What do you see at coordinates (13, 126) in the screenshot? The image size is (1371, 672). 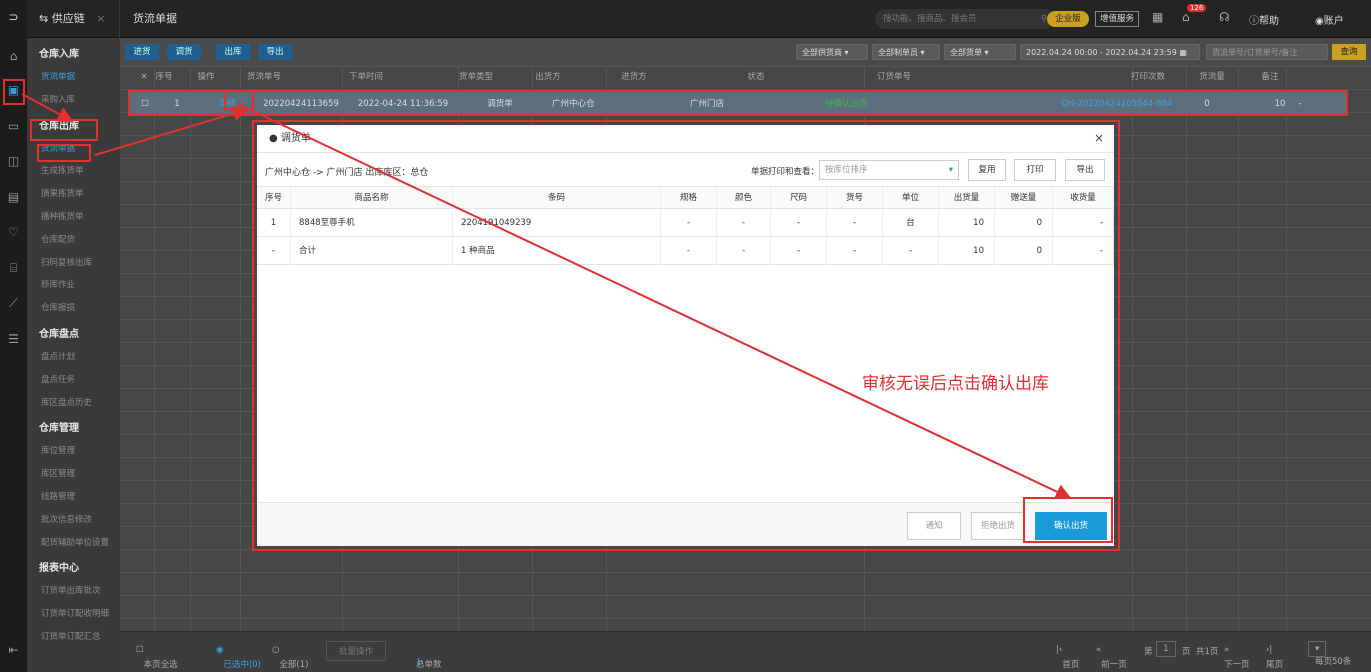 I see `card-icon: ▭` at bounding box center [13, 126].